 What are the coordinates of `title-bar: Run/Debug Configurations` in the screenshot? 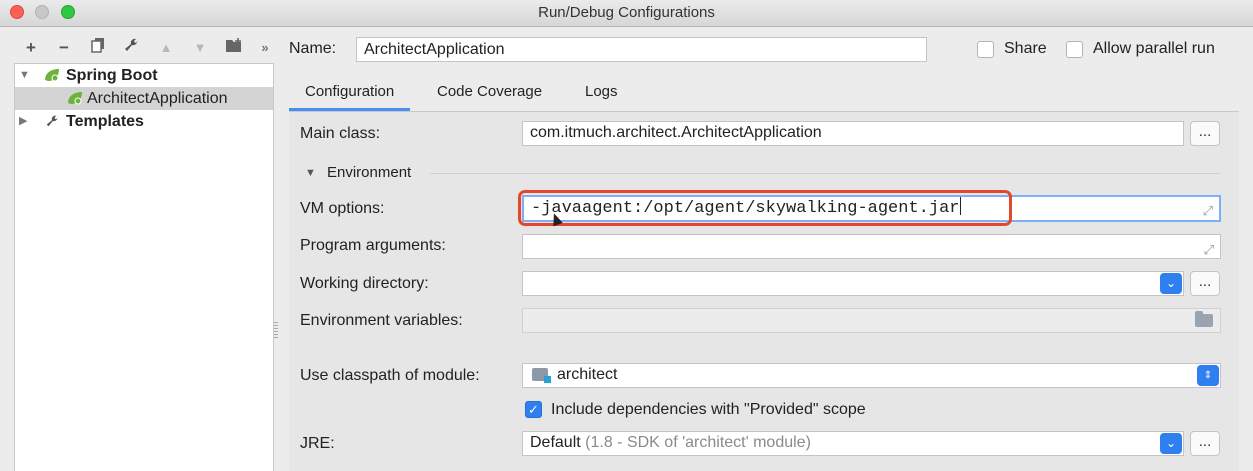 It's located at (626, 13).